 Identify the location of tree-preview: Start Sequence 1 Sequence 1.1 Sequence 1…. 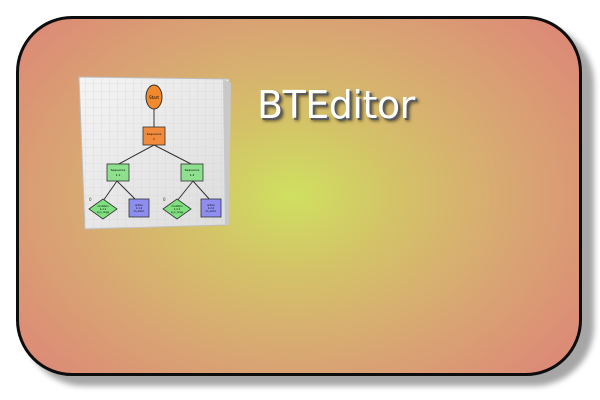
(154, 153).